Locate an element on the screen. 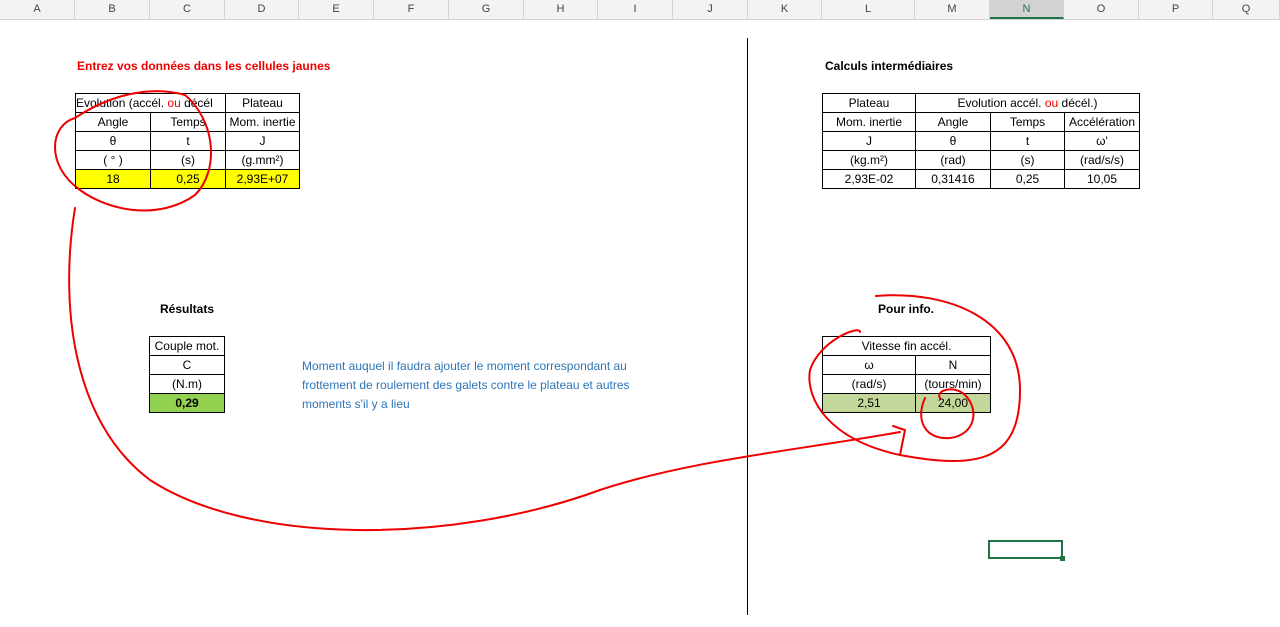 The width and height of the screenshot is (1280, 627). ink-circle-rpm is located at coordinates (947, 414).